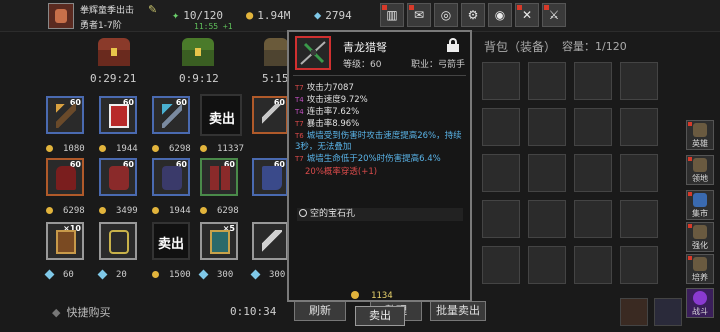  What do you see at coordinates (554, 15) in the screenshot?
I see `pvp-button: ⚔` at bounding box center [554, 15].